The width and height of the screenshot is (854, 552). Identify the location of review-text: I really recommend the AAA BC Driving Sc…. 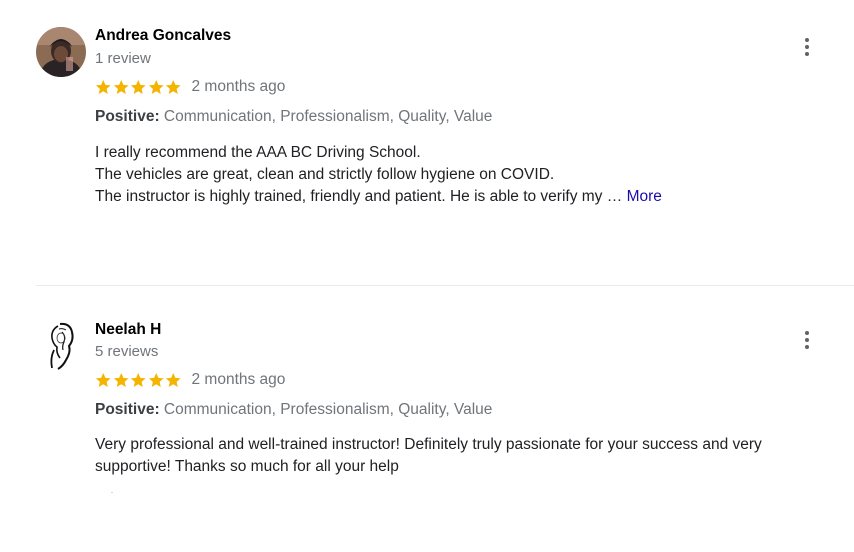
(455, 175).